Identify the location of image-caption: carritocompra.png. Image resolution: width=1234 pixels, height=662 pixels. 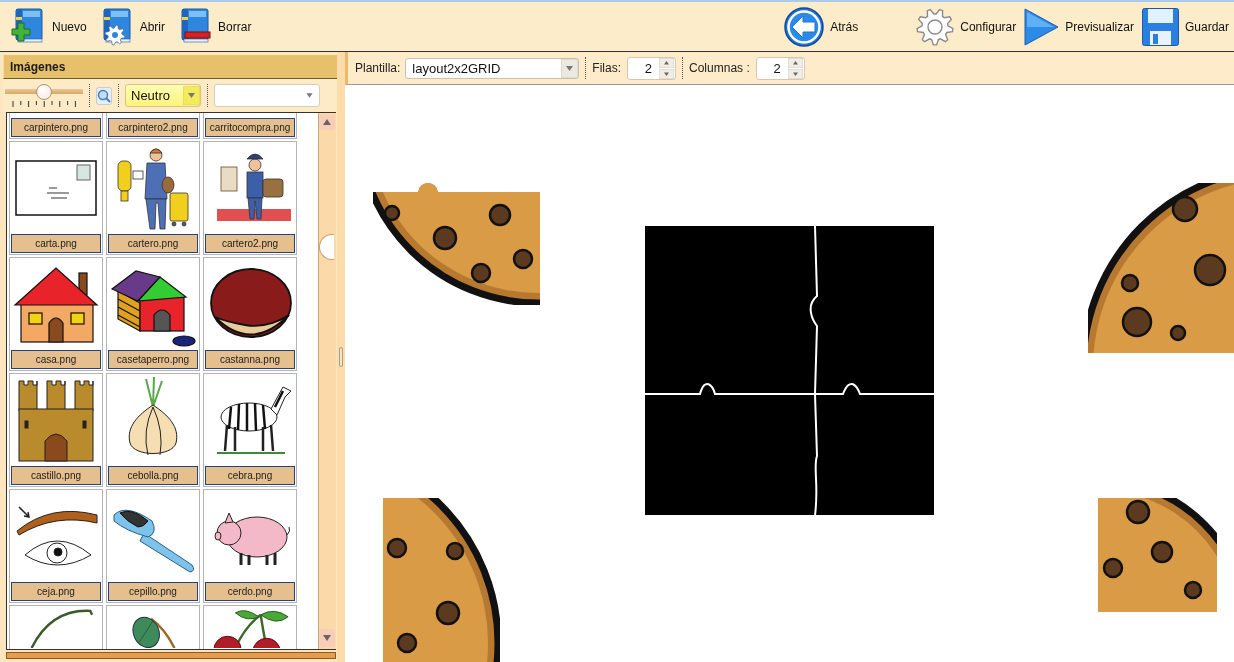
(250, 127).